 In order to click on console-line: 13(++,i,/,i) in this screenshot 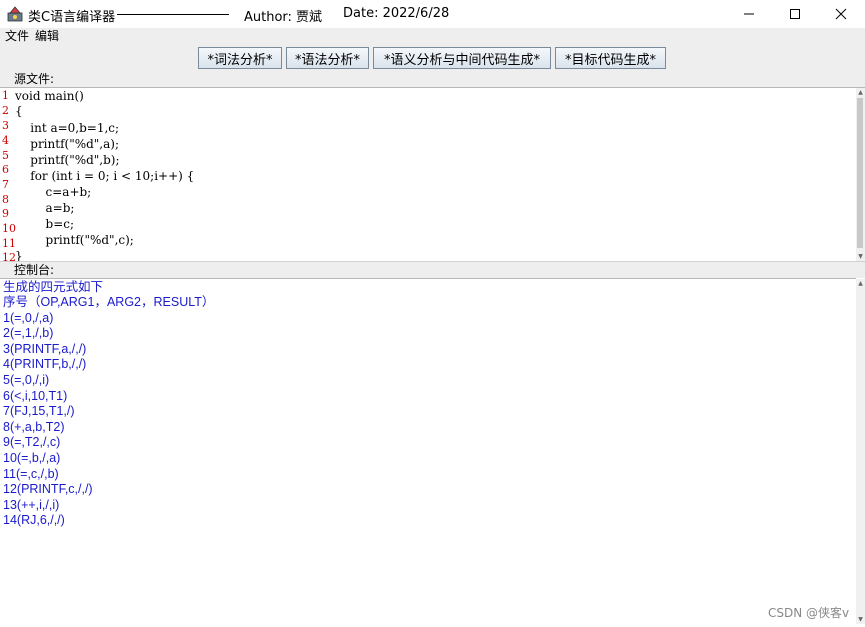, I will do `click(31, 505)`.